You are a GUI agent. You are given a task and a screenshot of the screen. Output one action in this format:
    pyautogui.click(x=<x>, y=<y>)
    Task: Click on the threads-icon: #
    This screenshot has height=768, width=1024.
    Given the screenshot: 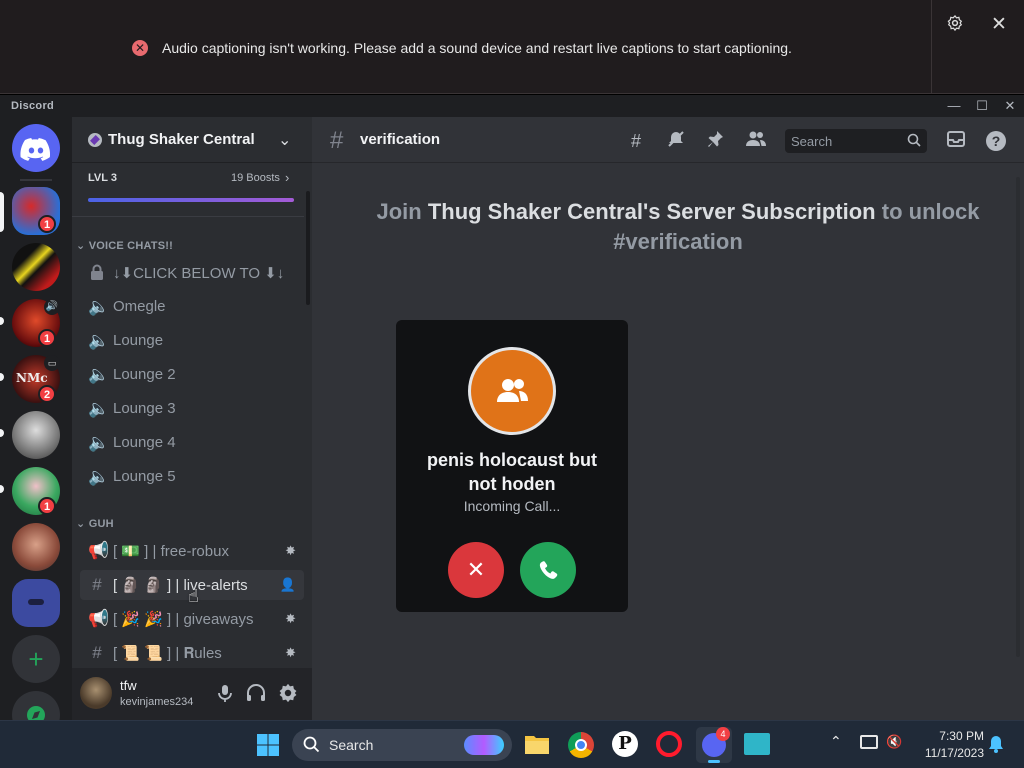 What is the action you would take?
    pyautogui.click(x=636, y=141)
    